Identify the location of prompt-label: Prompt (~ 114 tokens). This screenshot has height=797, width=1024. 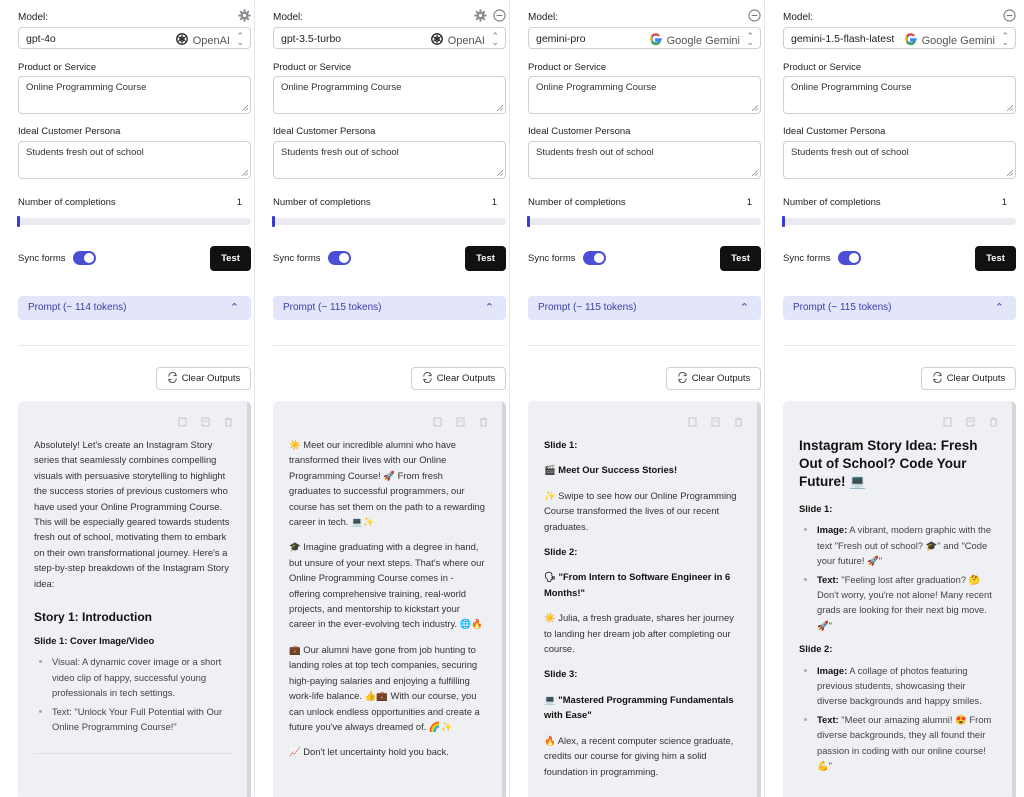
(77, 307).